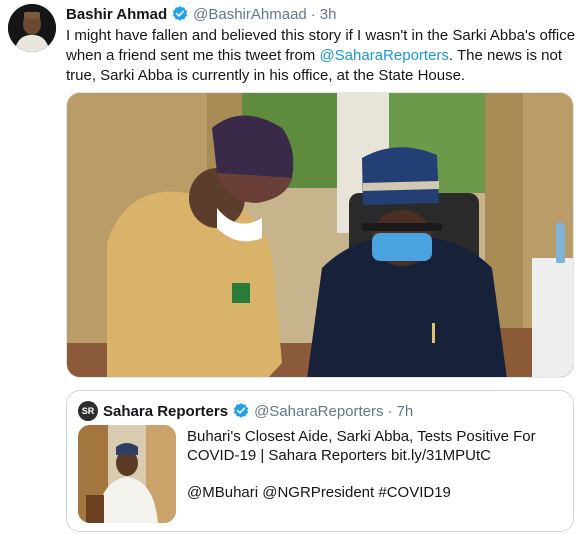 Image resolution: width=588 pixels, height=534 pixels. Describe the element at coordinates (405, 411) in the screenshot. I see `quoted-tweet-timestamp: 7h` at that location.